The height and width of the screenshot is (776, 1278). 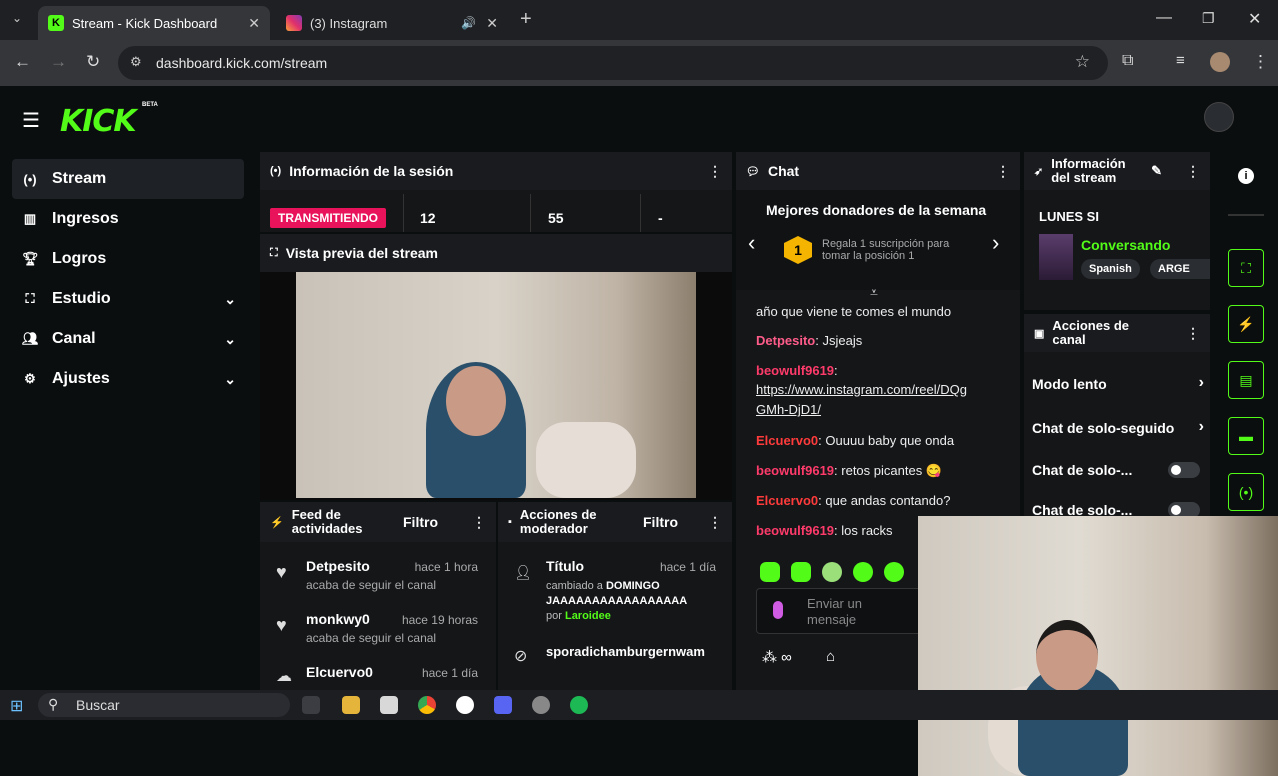 I want to click on message-text: GMh-DjD1/, so click(x=788, y=409).